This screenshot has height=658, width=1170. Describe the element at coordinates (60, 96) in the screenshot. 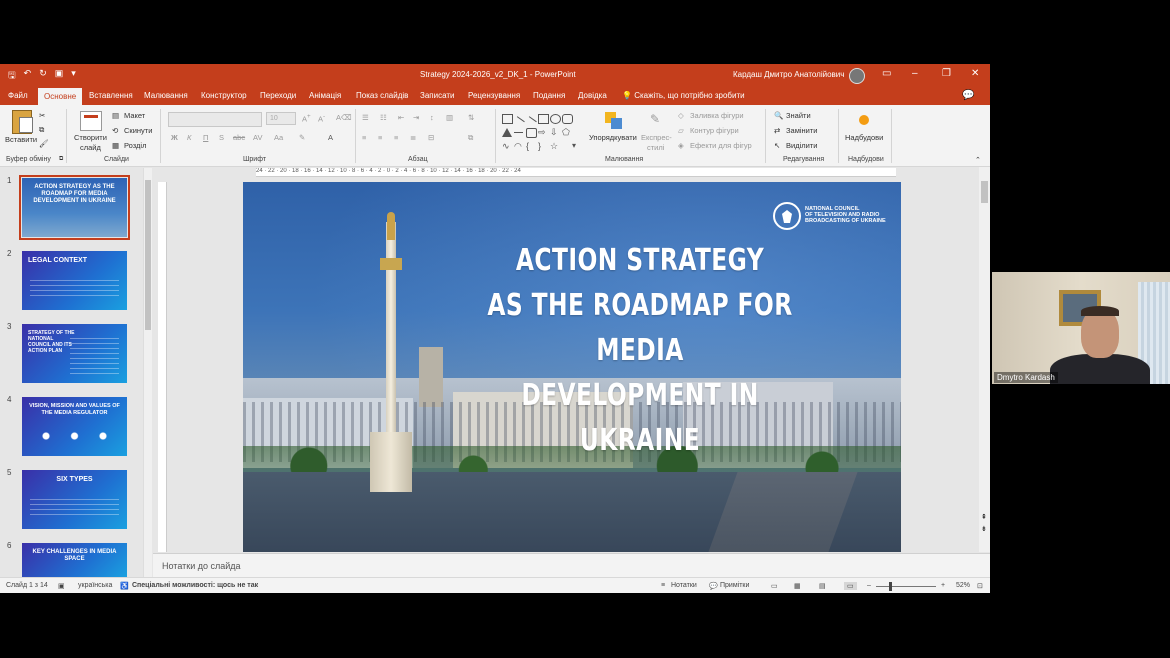

I see `tab-home: Основне` at that location.